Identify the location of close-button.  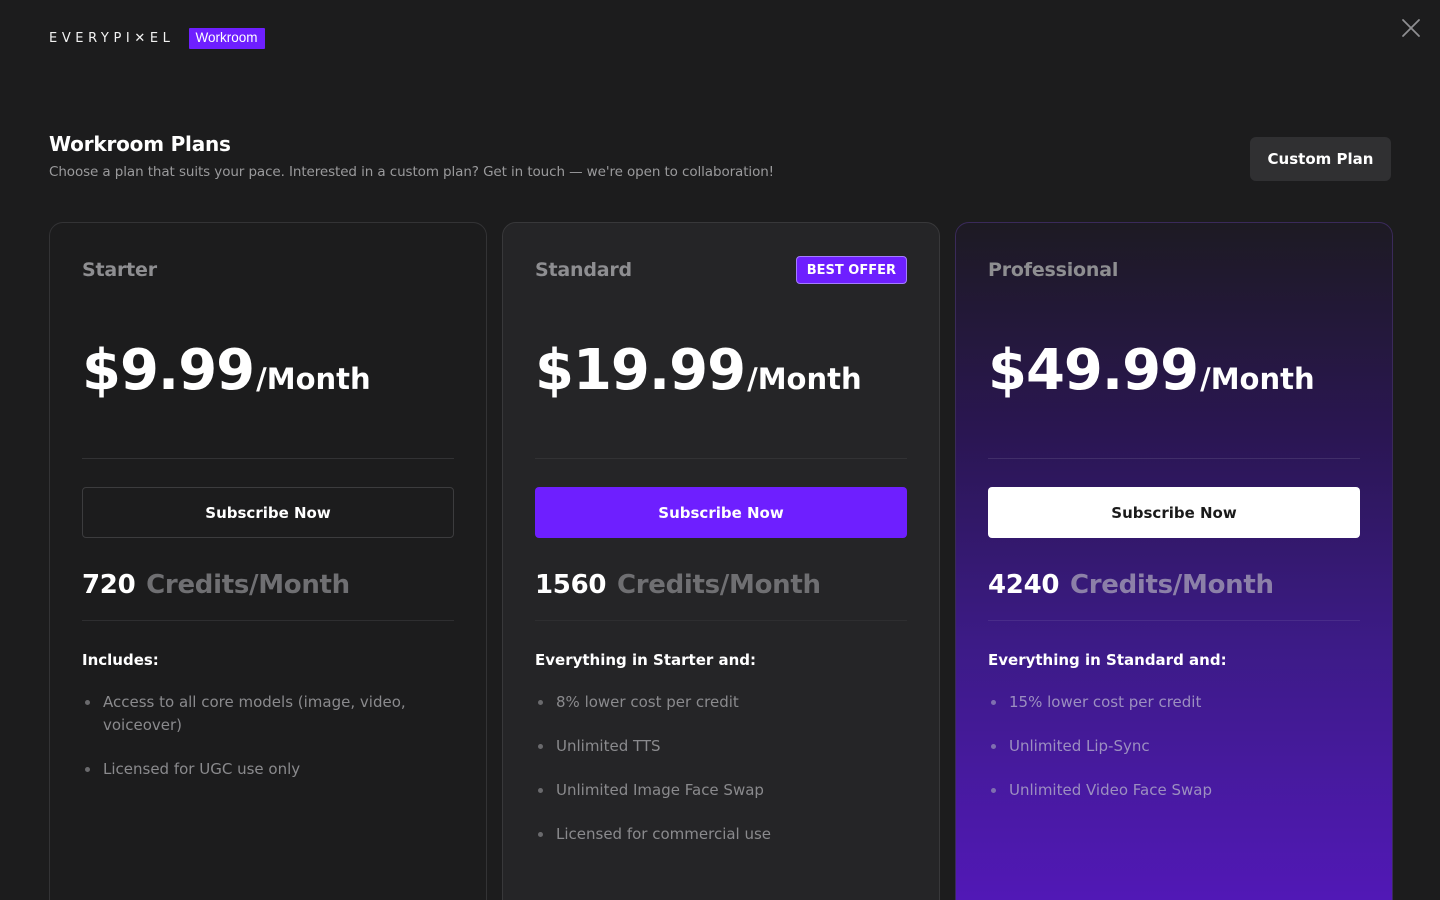
(1411, 28).